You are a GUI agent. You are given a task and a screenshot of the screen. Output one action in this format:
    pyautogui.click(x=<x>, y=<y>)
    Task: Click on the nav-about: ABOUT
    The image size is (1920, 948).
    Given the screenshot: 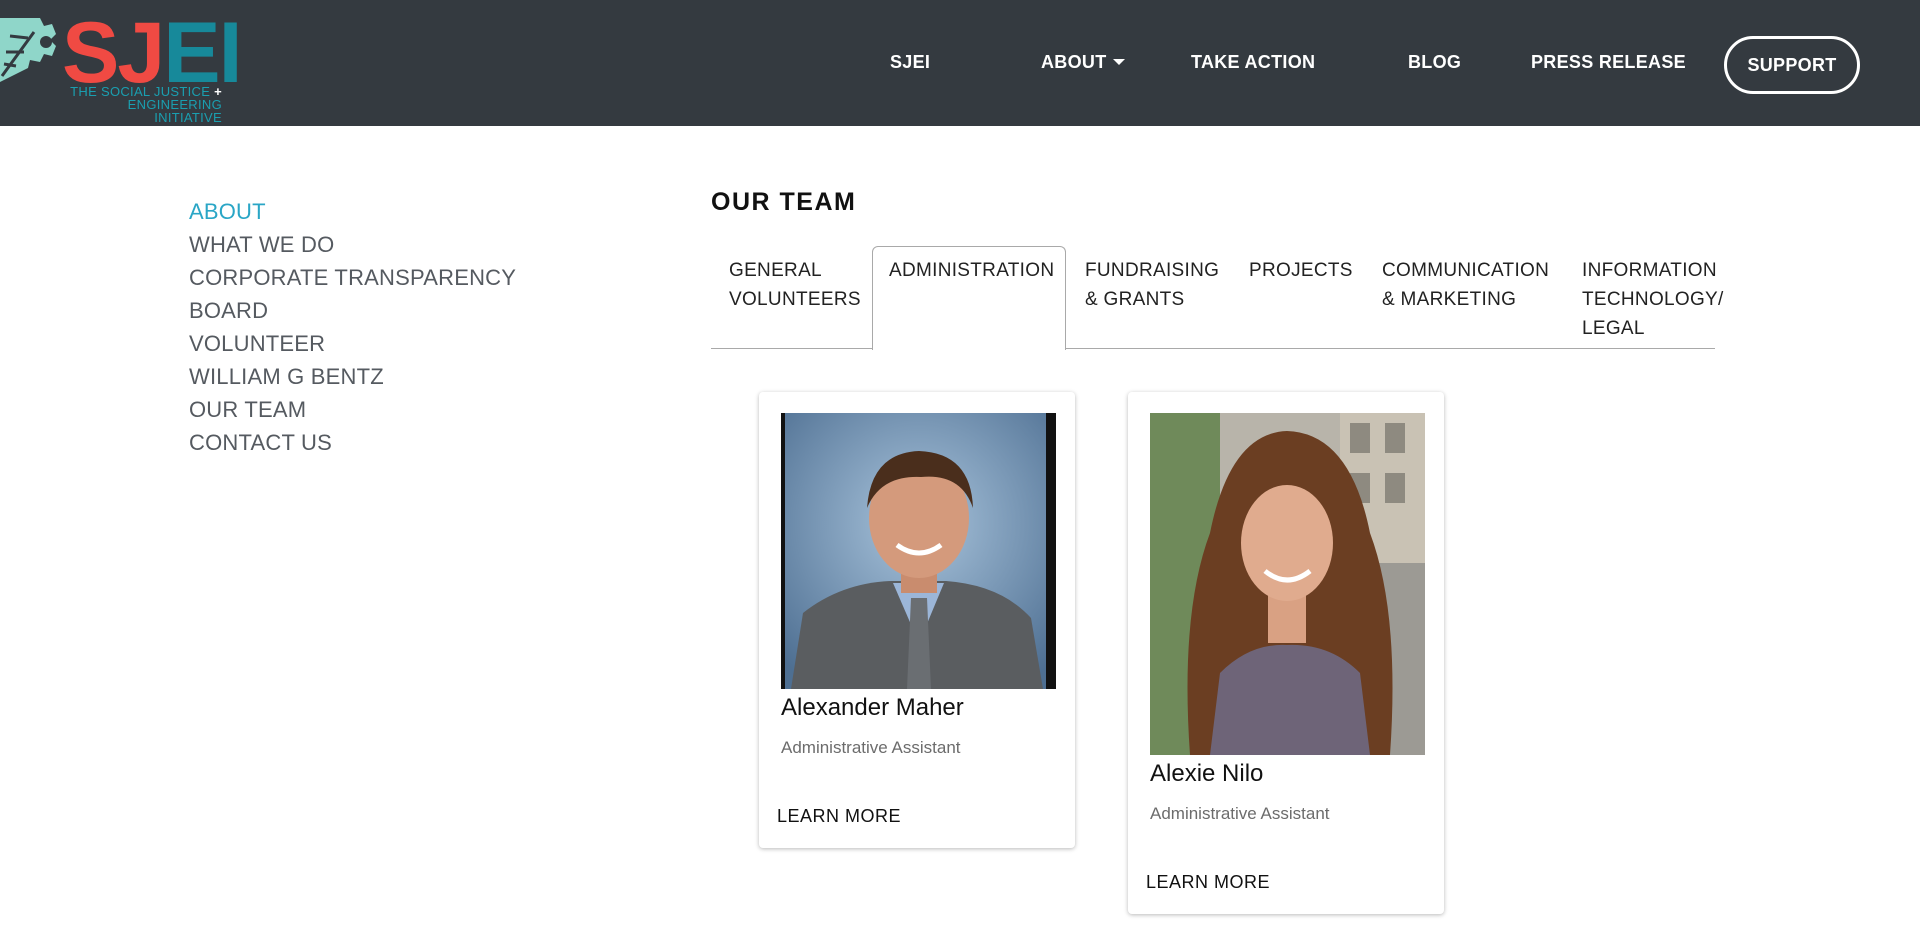 What is the action you would take?
    pyautogui.click(x=1083, y=62)
    